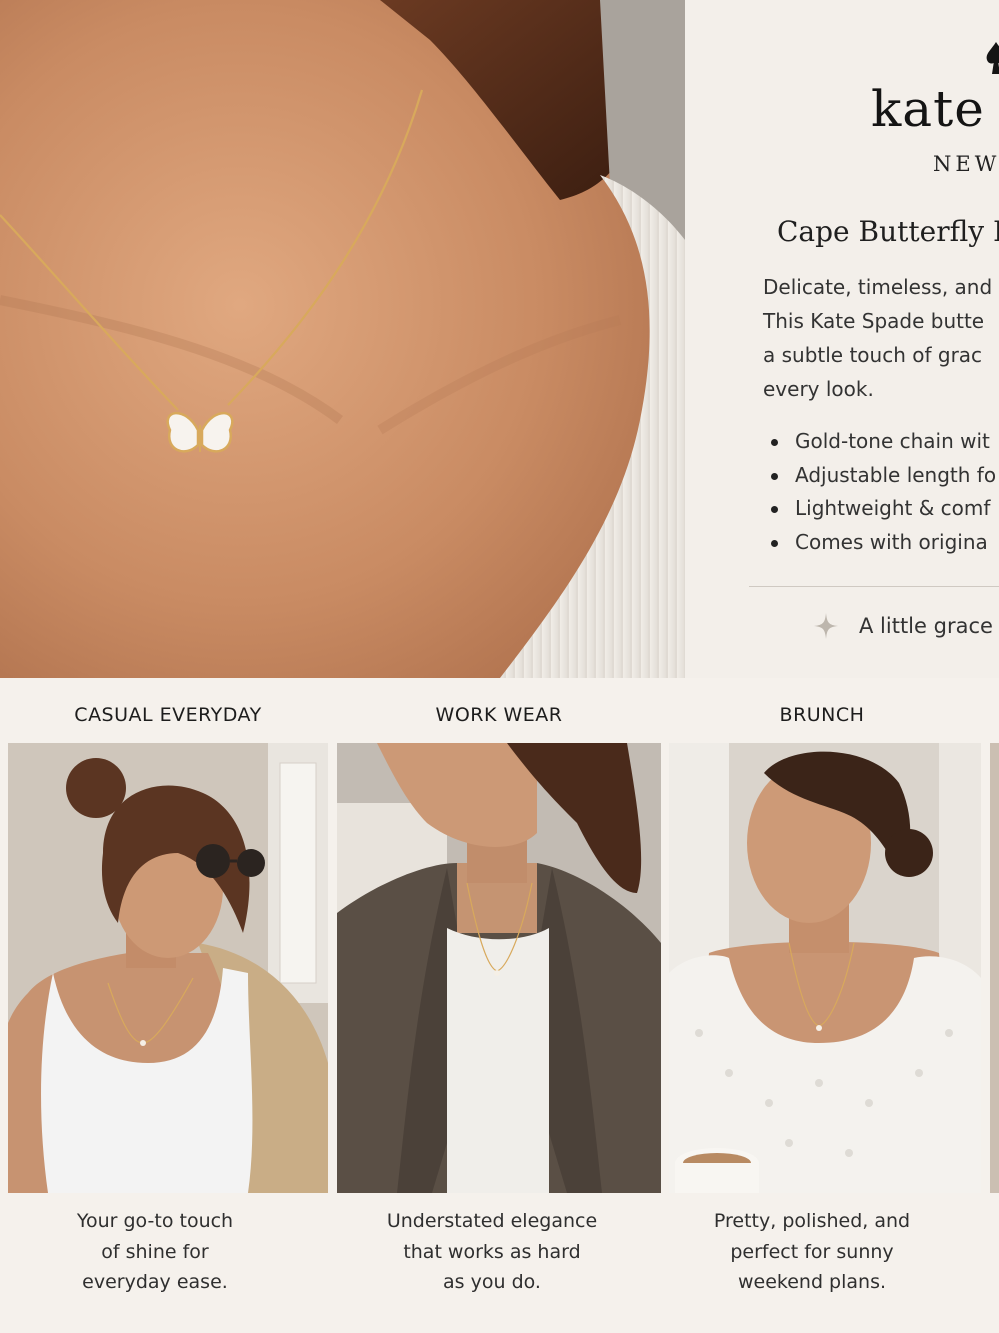  I want to click on caption-line: everyday ease., so click(155, 1282).